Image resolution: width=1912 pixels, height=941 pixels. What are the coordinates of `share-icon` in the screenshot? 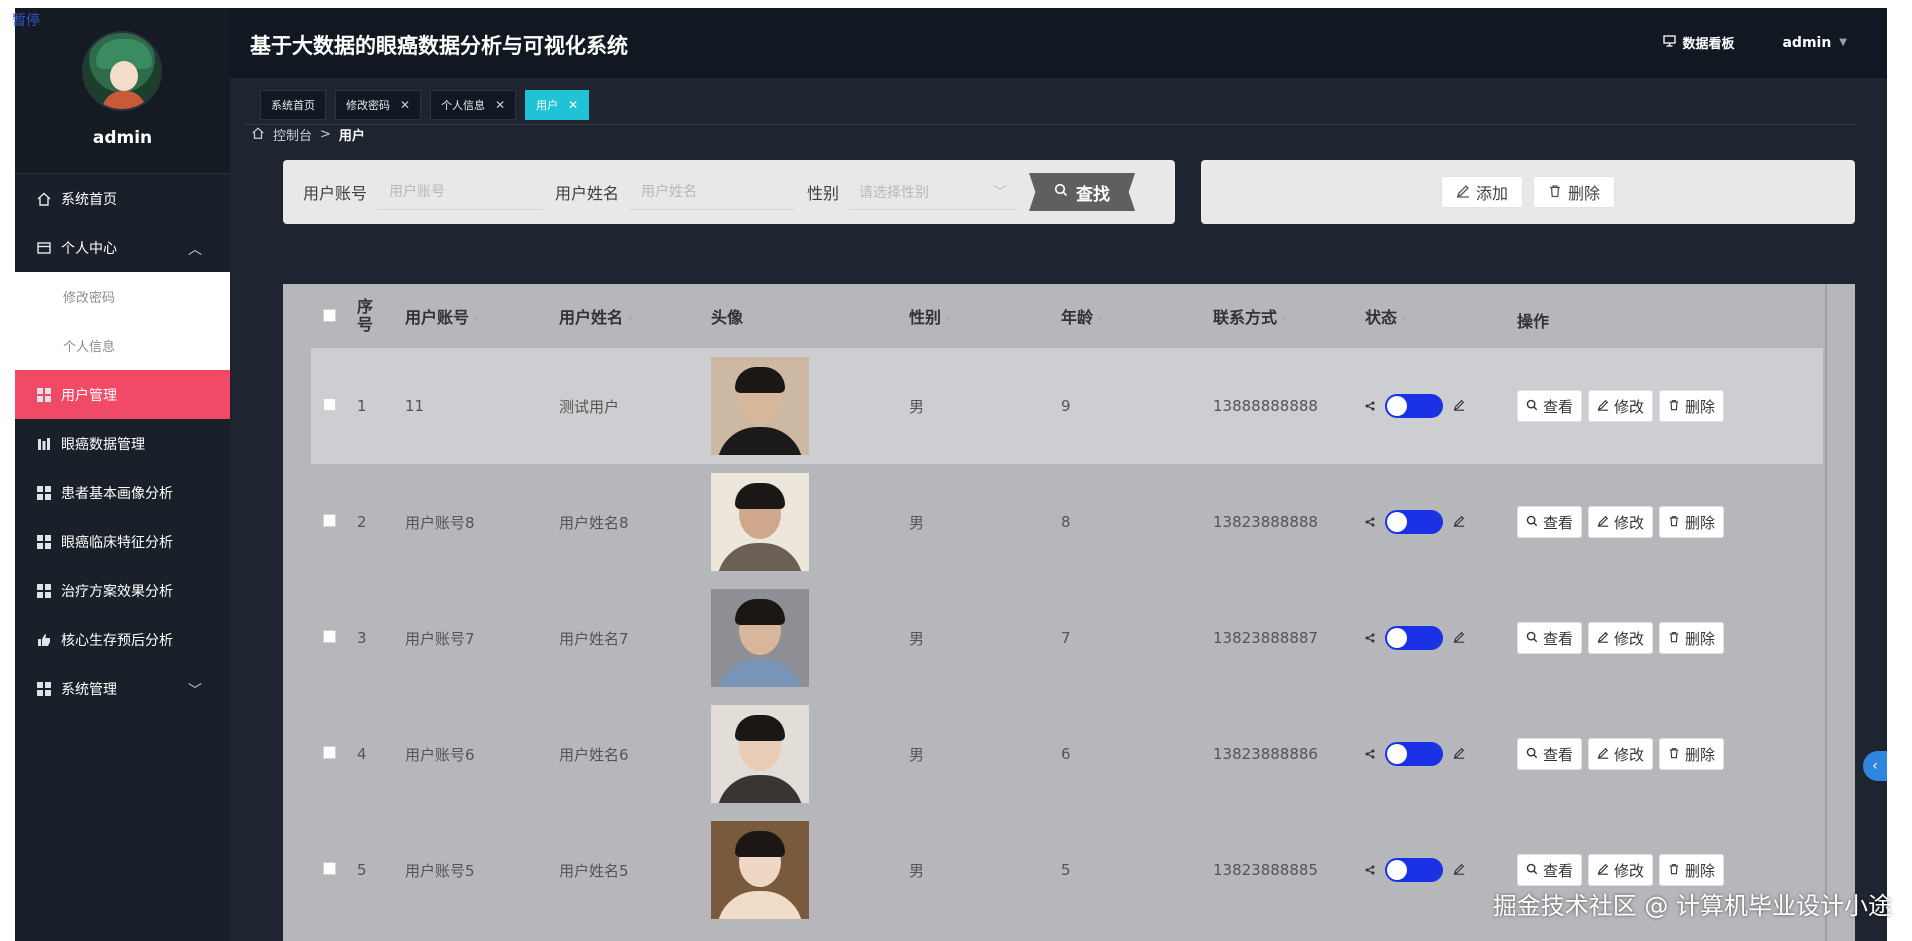 It's located at (1370, 870).